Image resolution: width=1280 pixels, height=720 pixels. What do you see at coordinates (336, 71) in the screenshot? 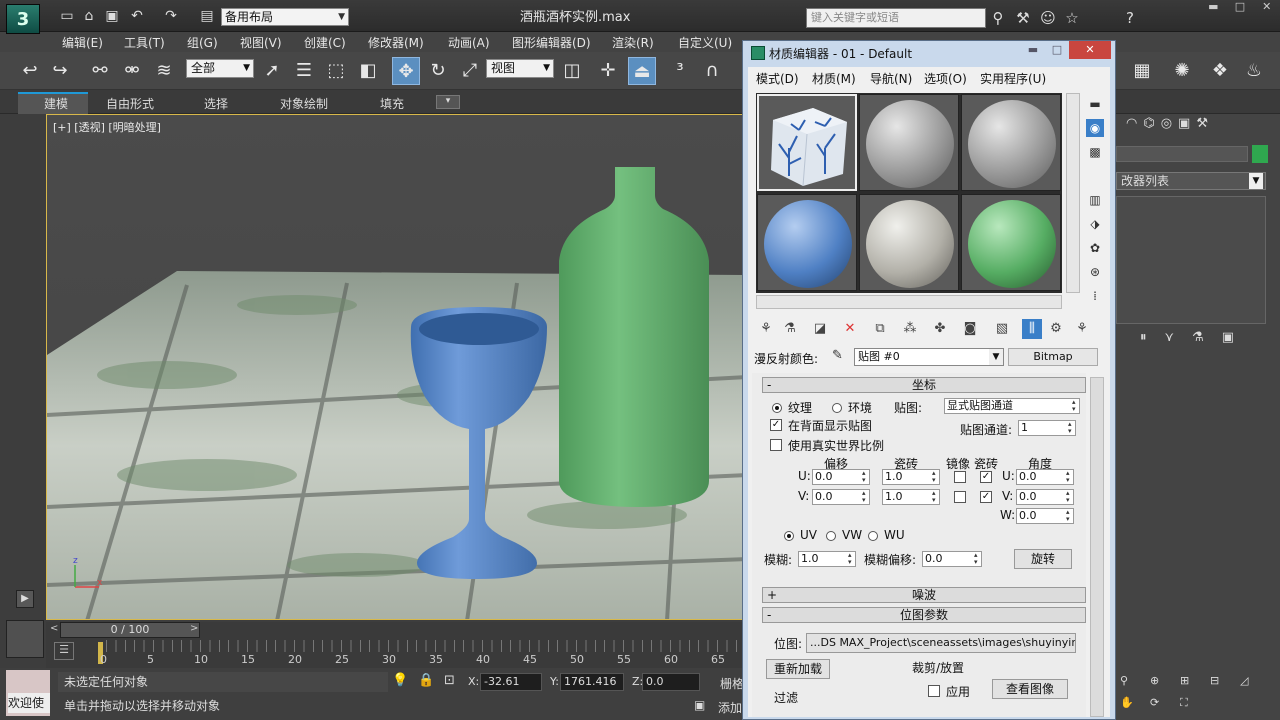
I see `rectangular-selection-icon: ⬚` at bounding box center [336, 71].